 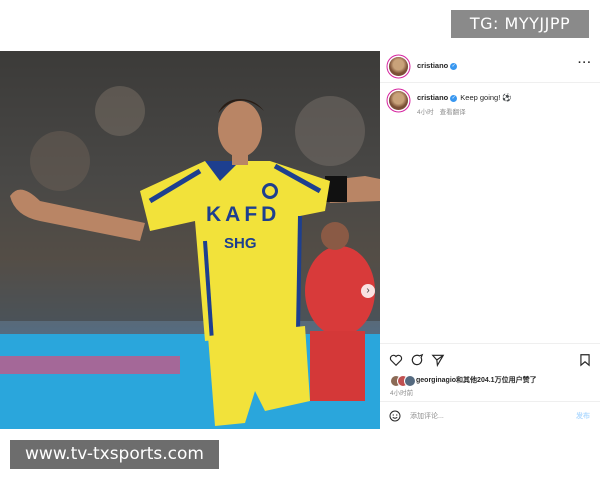 What do you see at coordinates (583, 416) in the screenshot?
I see `post-comment-button: 发布` at bounding box center [583, 416].